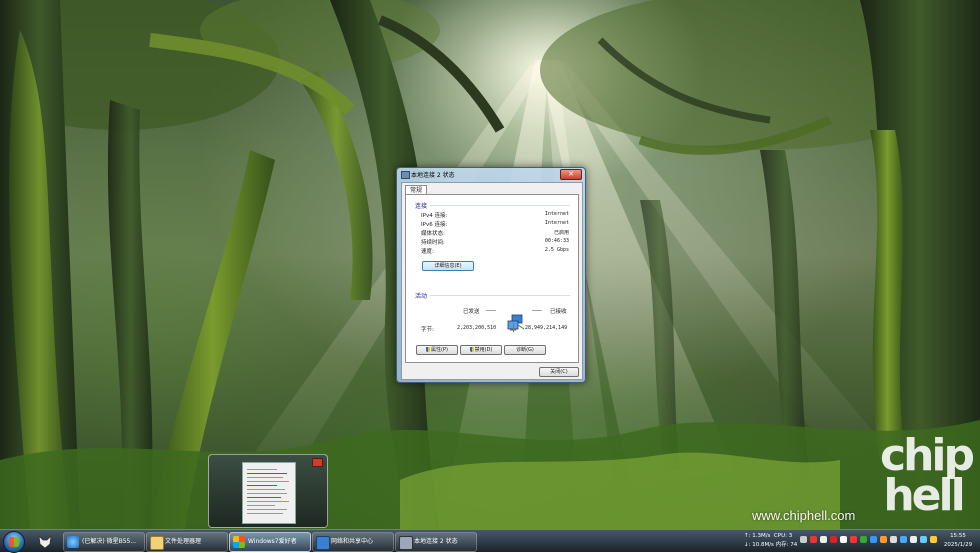 This screenshot has width=980, height=553. I want to click on ipv6-value: Internet, so click(556, 223).